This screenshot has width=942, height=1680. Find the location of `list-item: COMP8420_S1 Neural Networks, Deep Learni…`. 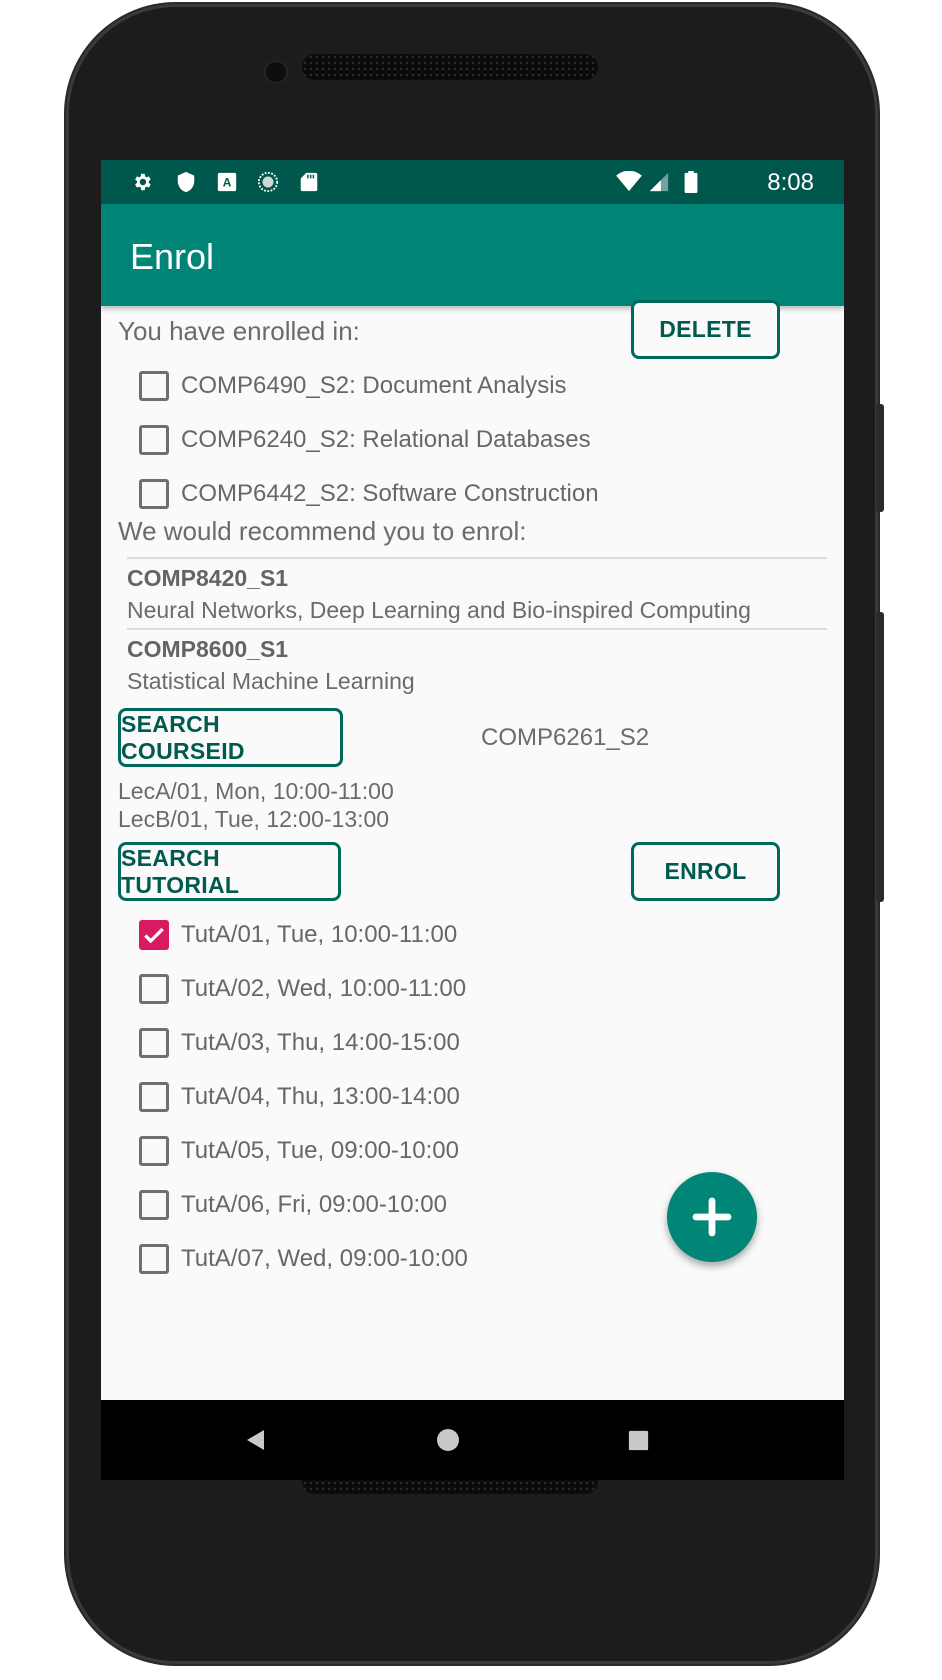

list-item: COMP8420_S1 Neural Networks, Deep Learni… is located at coordinates (472, 594).